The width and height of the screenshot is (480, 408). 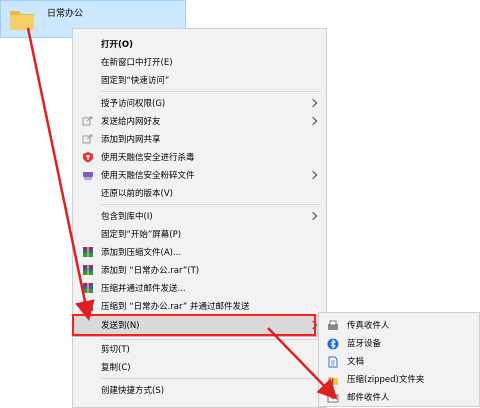 I want to click on menu-item-label: 压缩到 “日常办公.rar” 并通过邮件发送, so click(x=175, y=307).